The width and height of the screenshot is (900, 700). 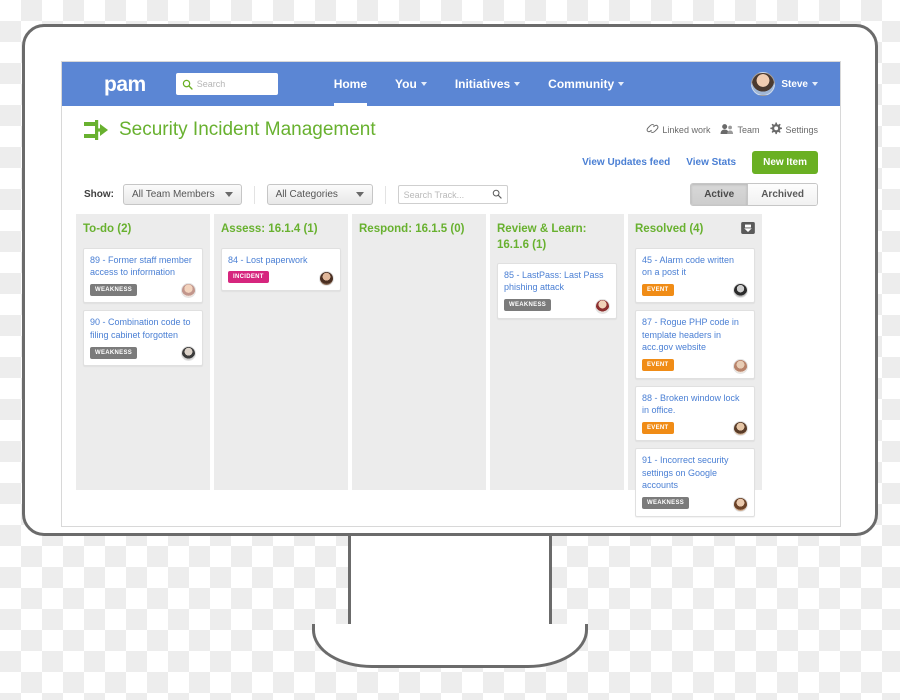 What do you see at coordinates (482, 84) in the screenshot?
I see `nav-link-initiatives-label: Initiatives` at bounding box center [482, 84].